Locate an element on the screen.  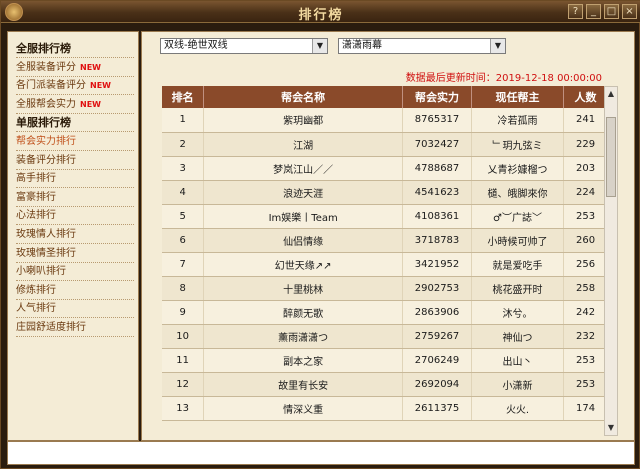
table-cell: 2706249 is located at coordinates (437, 360).